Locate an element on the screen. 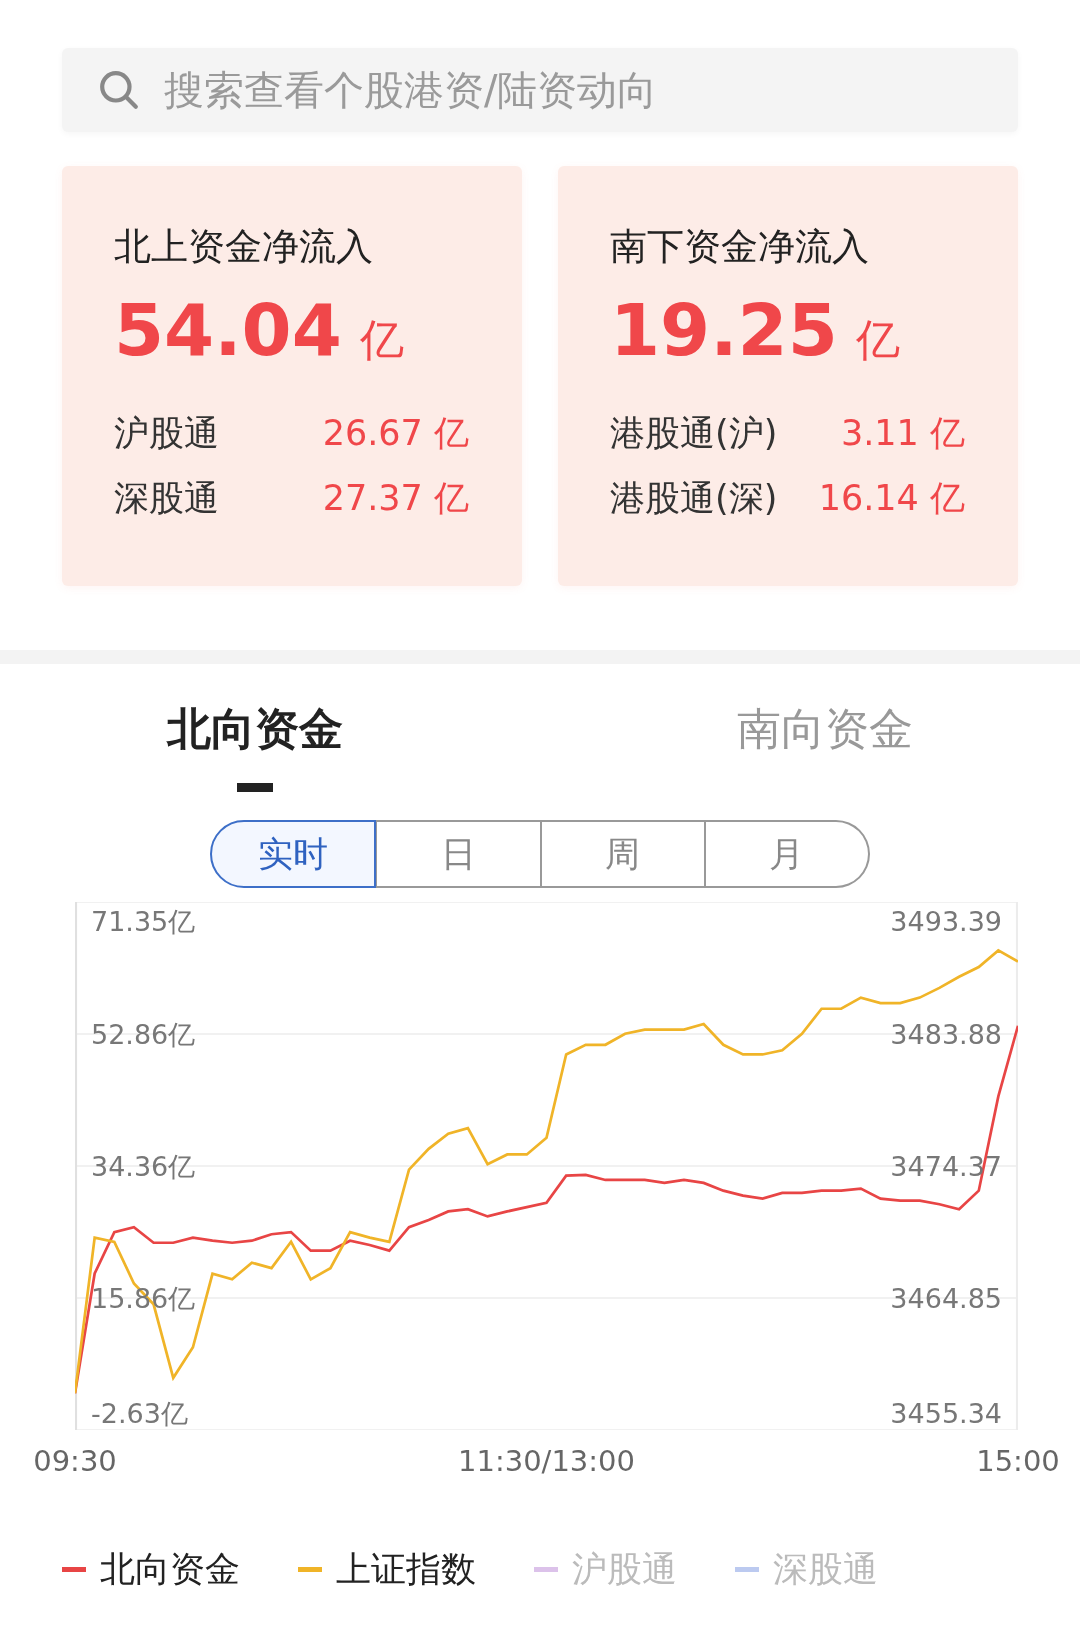  axis-label: 52.86亿 is located at coordinates (143, 1034).